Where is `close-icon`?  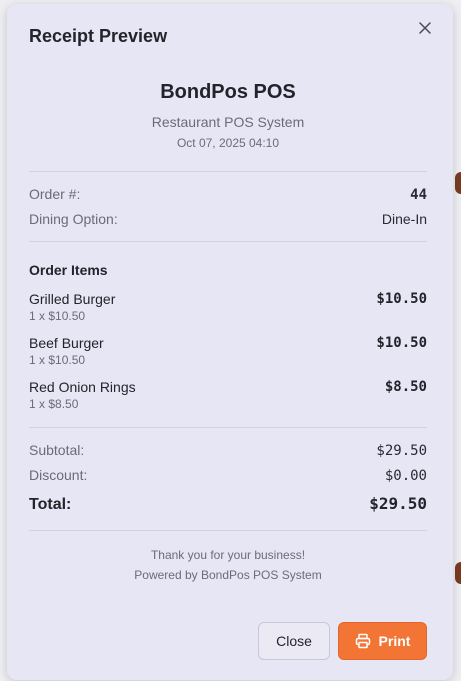
close-icon is located at coordinates (425, 28).